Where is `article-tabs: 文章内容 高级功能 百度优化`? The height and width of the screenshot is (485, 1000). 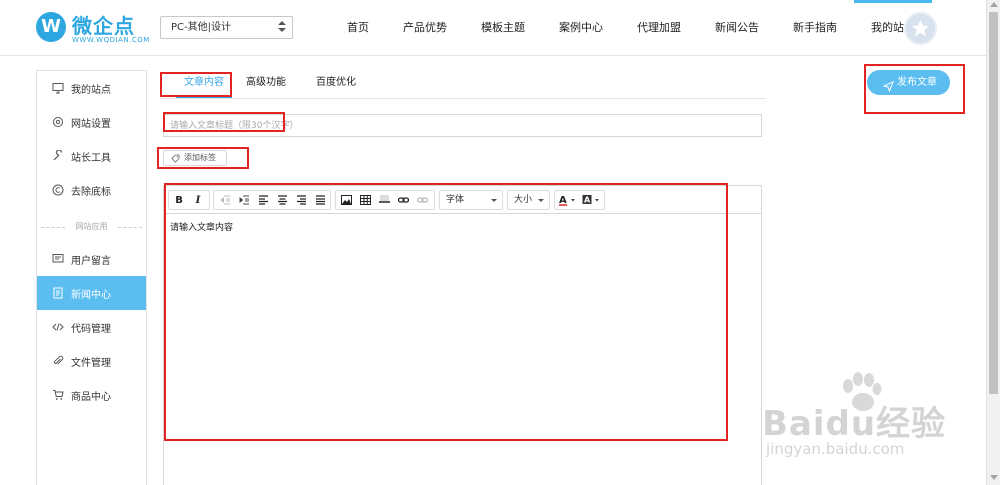
article-tabs: 文章内容 高级功能 百度优化 is located at coordinates (463, 84).